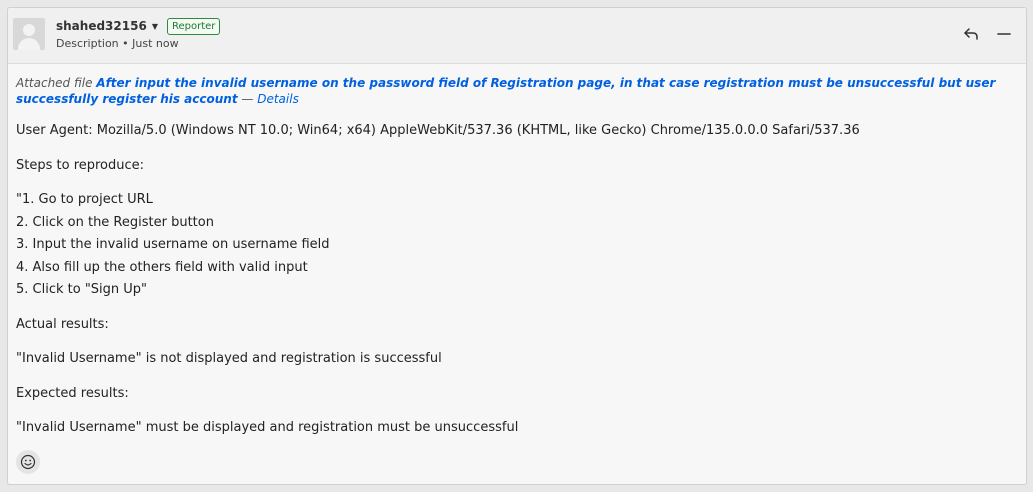  Describe the element at coordinates (971, 34) in the screenshot. I see `reply-icon` at that location.